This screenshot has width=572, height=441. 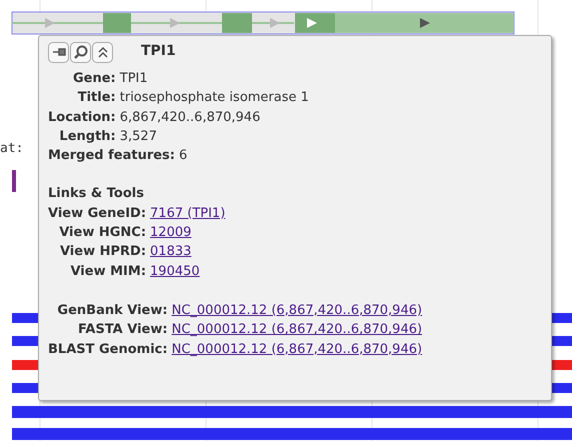 What do you see at coordinates (96, 98) in the screenshot?
I see `field-label: Title:` at bounding box center [96, 98].